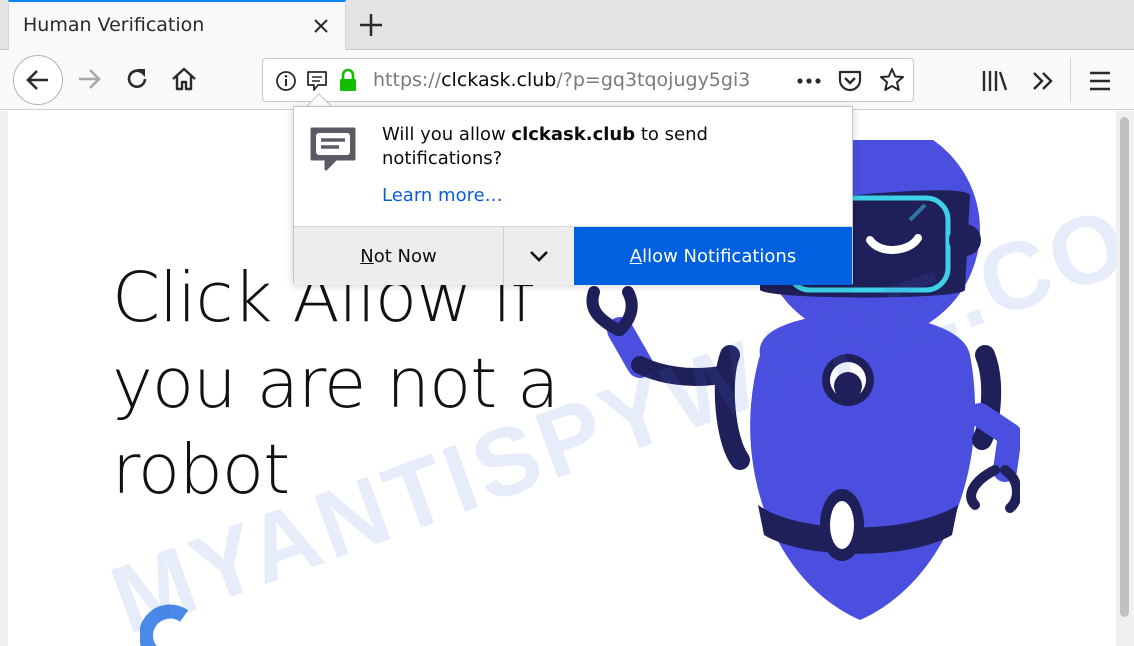 This screenshot has width=1134, height=646. I want to click on not-now-button: Not Now, so click(399, 256).